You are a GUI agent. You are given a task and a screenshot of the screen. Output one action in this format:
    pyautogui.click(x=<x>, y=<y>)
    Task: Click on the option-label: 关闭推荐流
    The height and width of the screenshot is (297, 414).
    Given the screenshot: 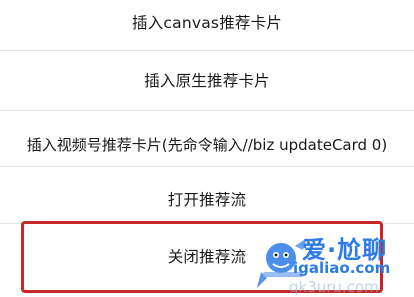 What is the action you would take?
    pyautogui.click(x=207, y=257)
    